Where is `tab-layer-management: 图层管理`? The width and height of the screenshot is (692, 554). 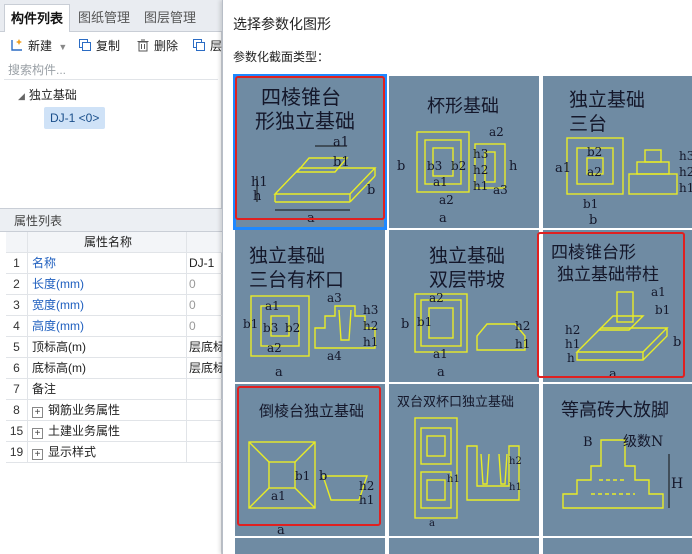 tab-layer-management: 图层管理 is located at coordinates (170, 18).